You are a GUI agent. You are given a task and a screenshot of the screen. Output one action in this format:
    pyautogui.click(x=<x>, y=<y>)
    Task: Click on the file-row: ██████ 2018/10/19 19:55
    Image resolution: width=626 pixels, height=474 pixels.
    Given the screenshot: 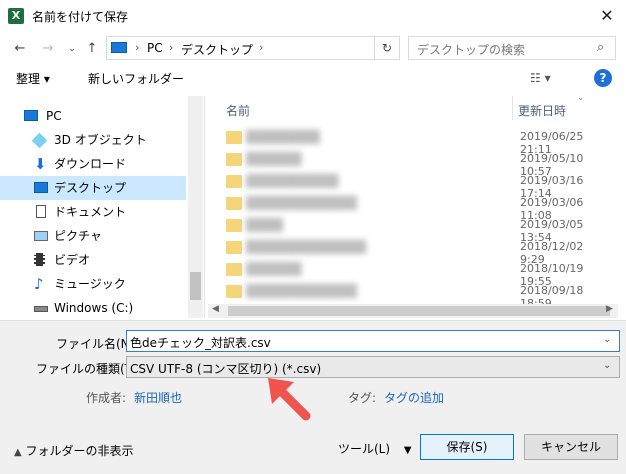 What is the action you would take?
    pyautogui.click(x=418, y=274)
    